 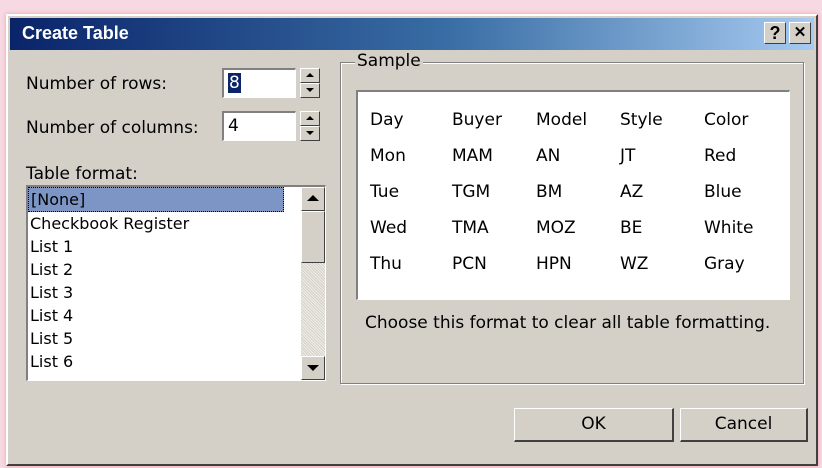 I want to click on table-cell: Day, so click(x=387, y=120).